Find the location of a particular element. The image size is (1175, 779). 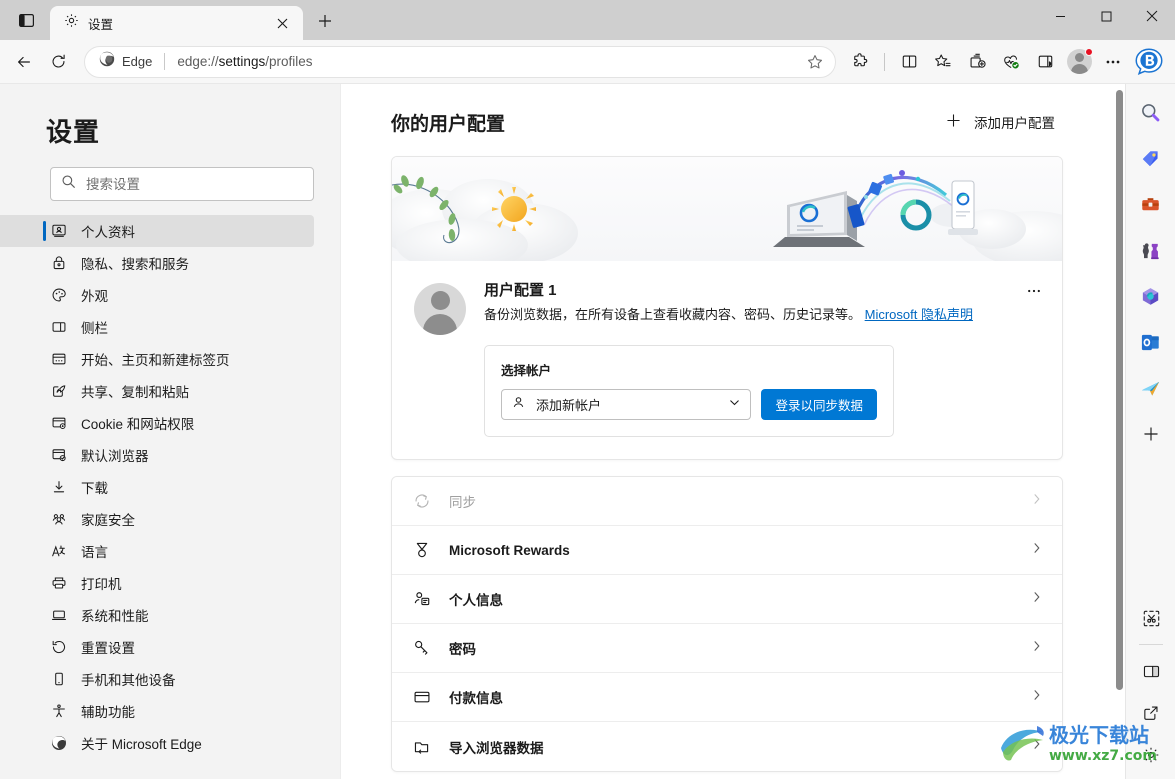

key-icon is located at coordinates (421, 648).